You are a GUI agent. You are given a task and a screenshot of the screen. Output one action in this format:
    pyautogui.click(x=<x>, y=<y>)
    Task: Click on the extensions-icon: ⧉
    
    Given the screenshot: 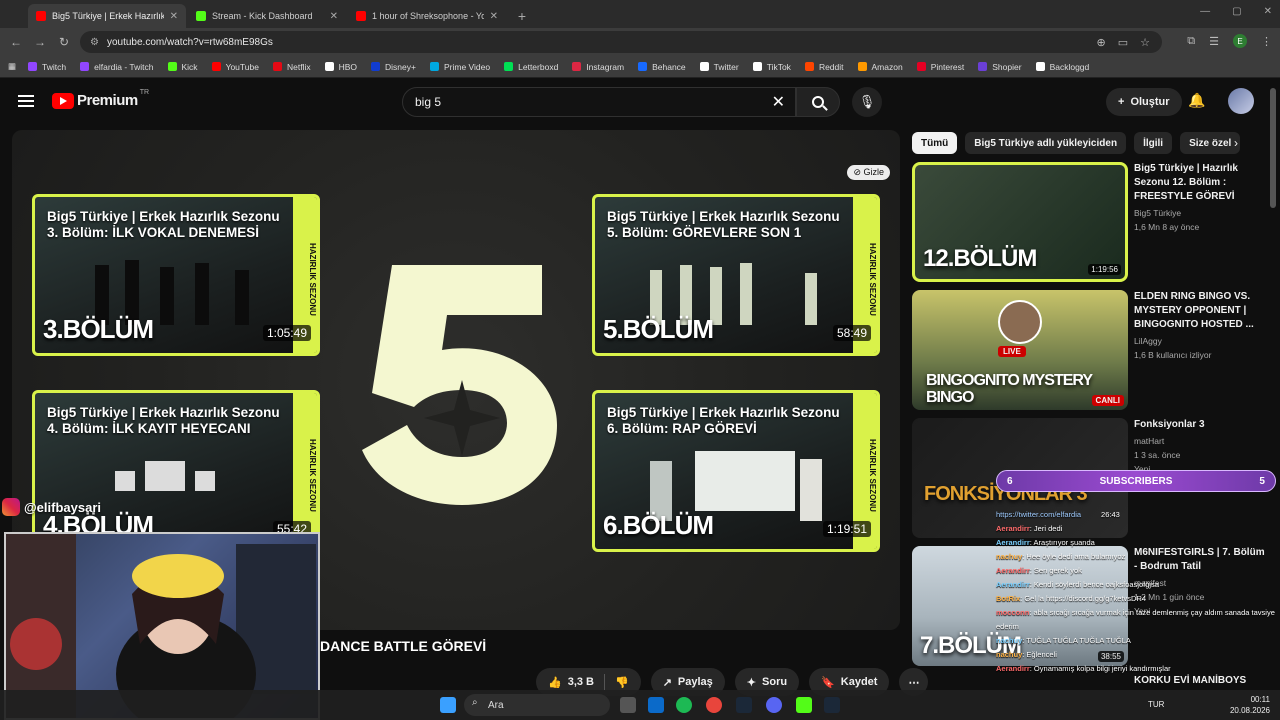 What is the action you would take?
    pyautogui.click(x=1191, y=41)
    